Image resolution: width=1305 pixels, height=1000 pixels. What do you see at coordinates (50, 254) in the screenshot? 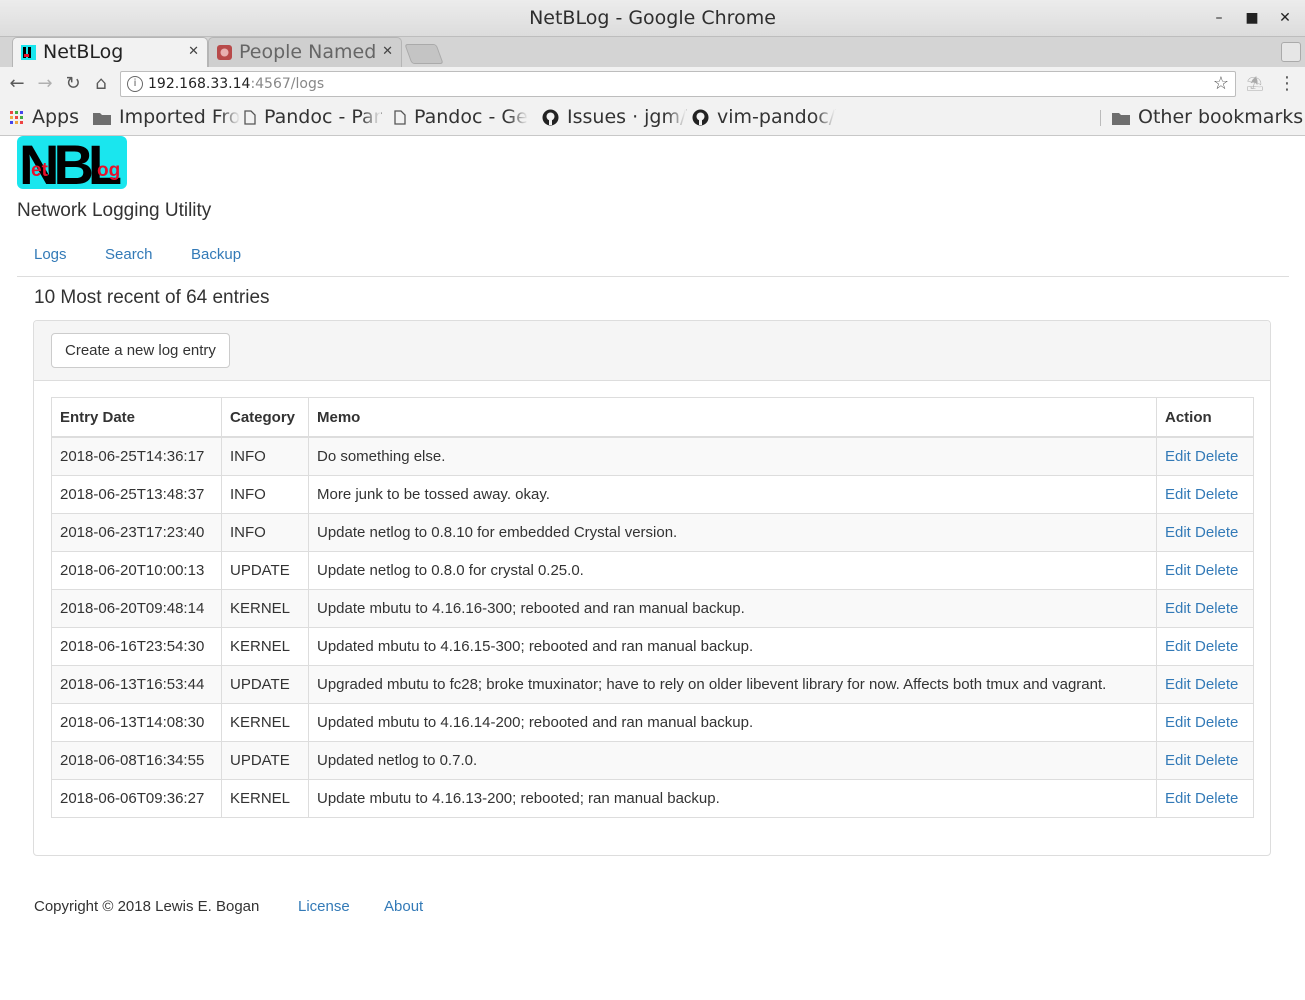
I see `nav-logs: Logs` at bounding box center [50, 254].